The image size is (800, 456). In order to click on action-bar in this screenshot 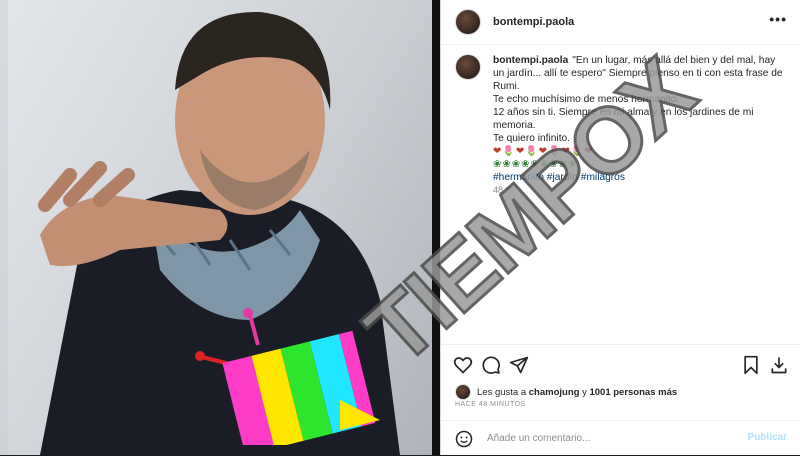, I will do `click(620, 363)`.